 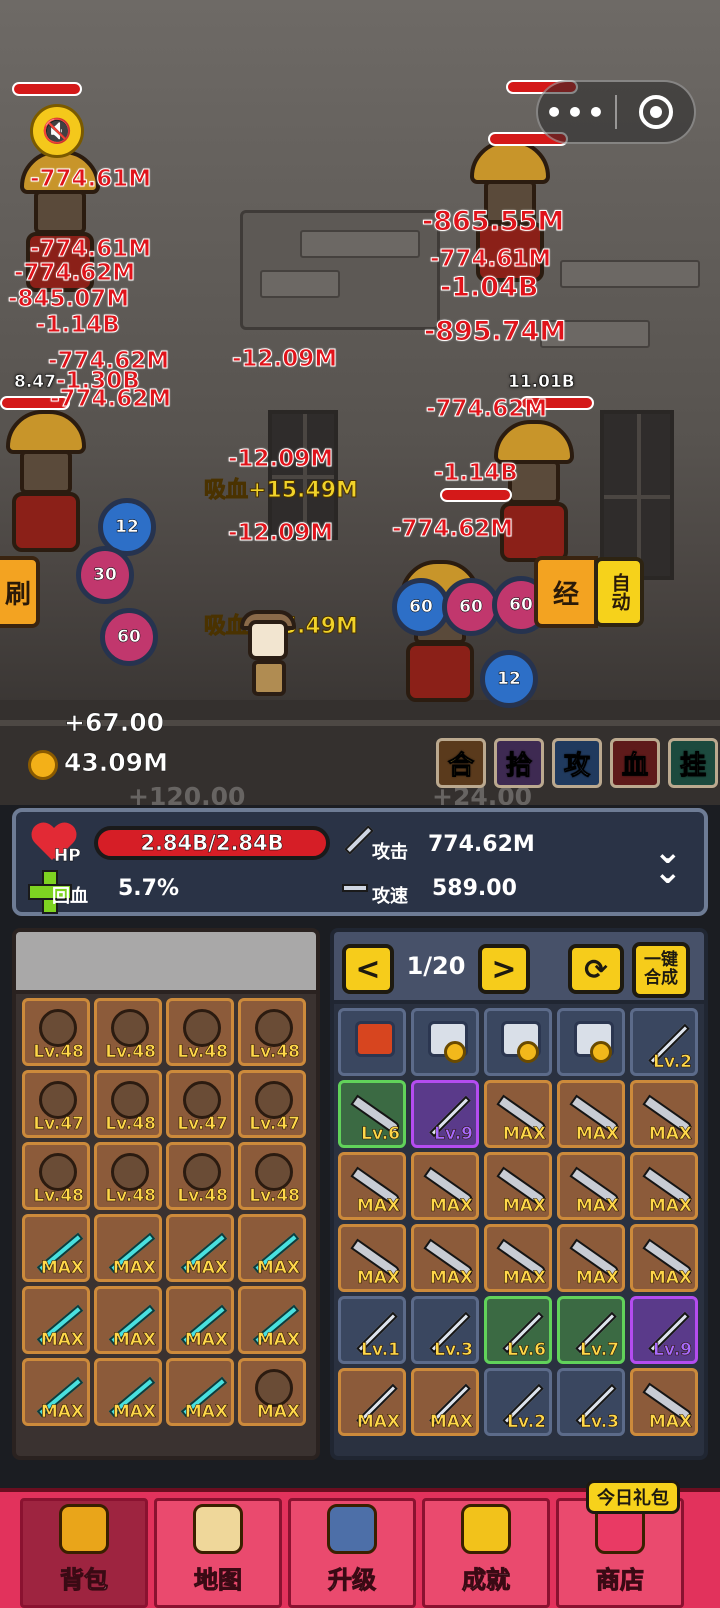 What do you see at coordinates (693, 763) in the screenshot?
I see `skill-idle-button: 挂` at bounding box center [693, 763].